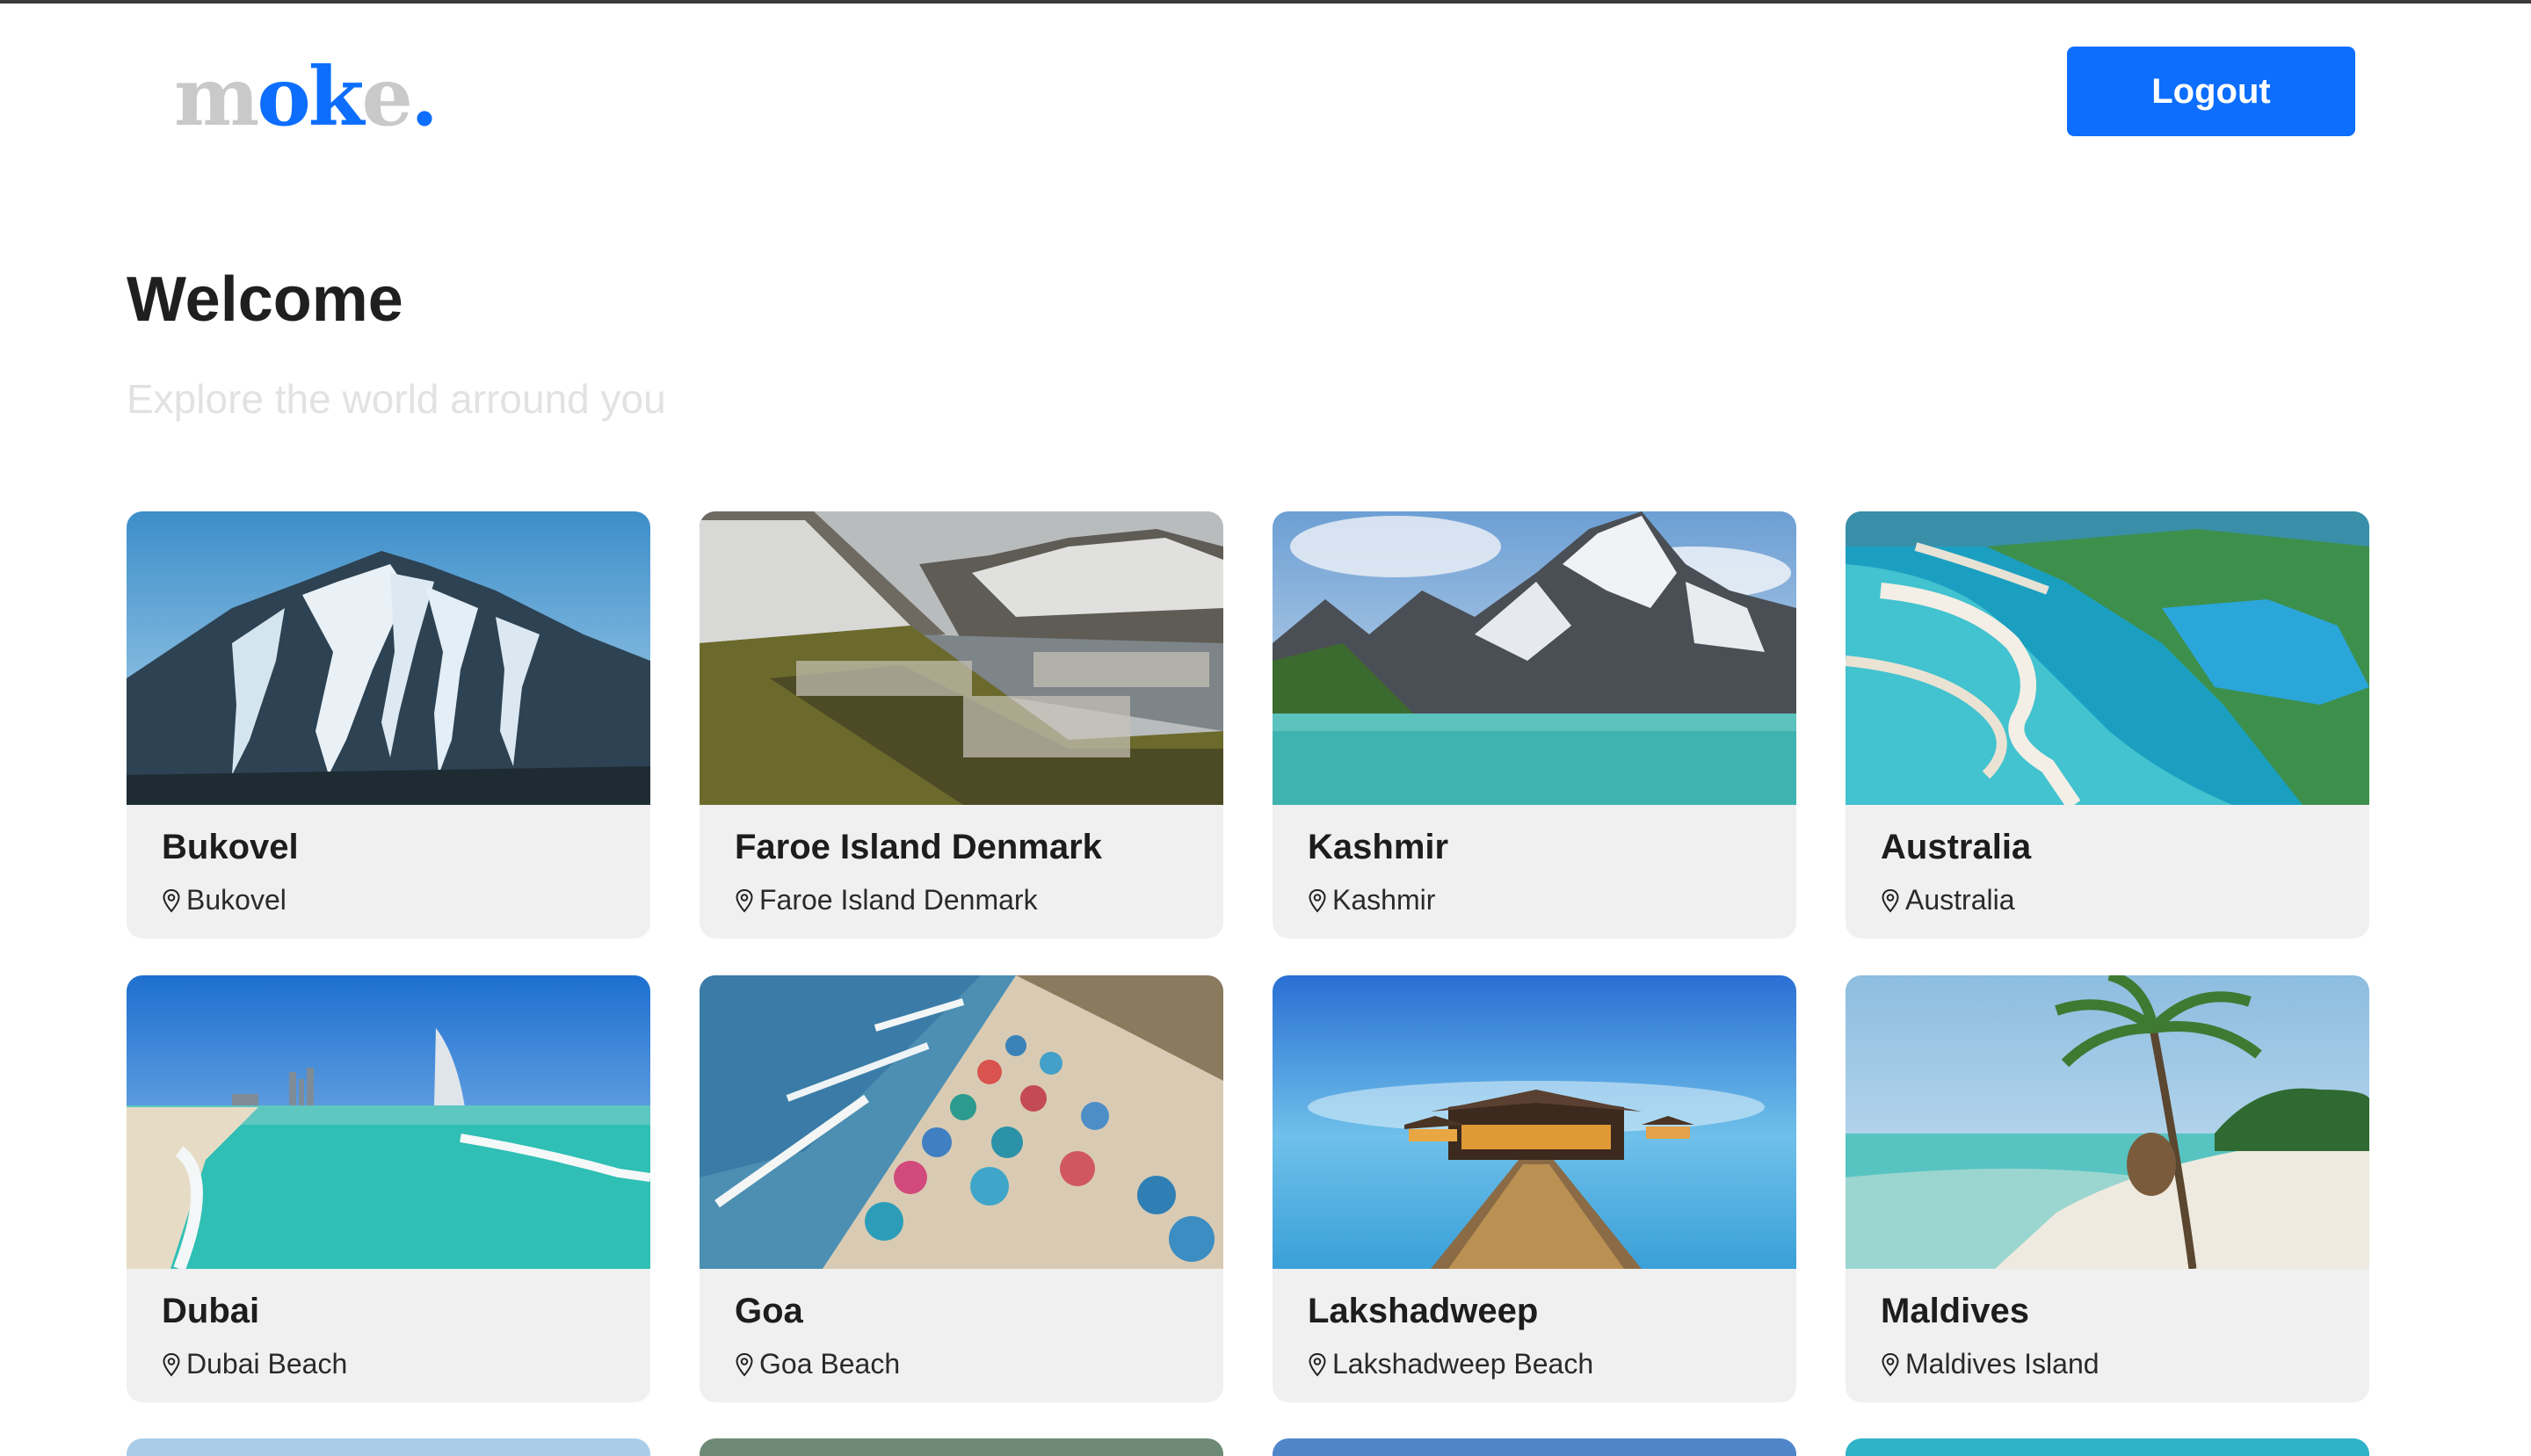  I want to click on page-title: Welcome, so click(265, 299).